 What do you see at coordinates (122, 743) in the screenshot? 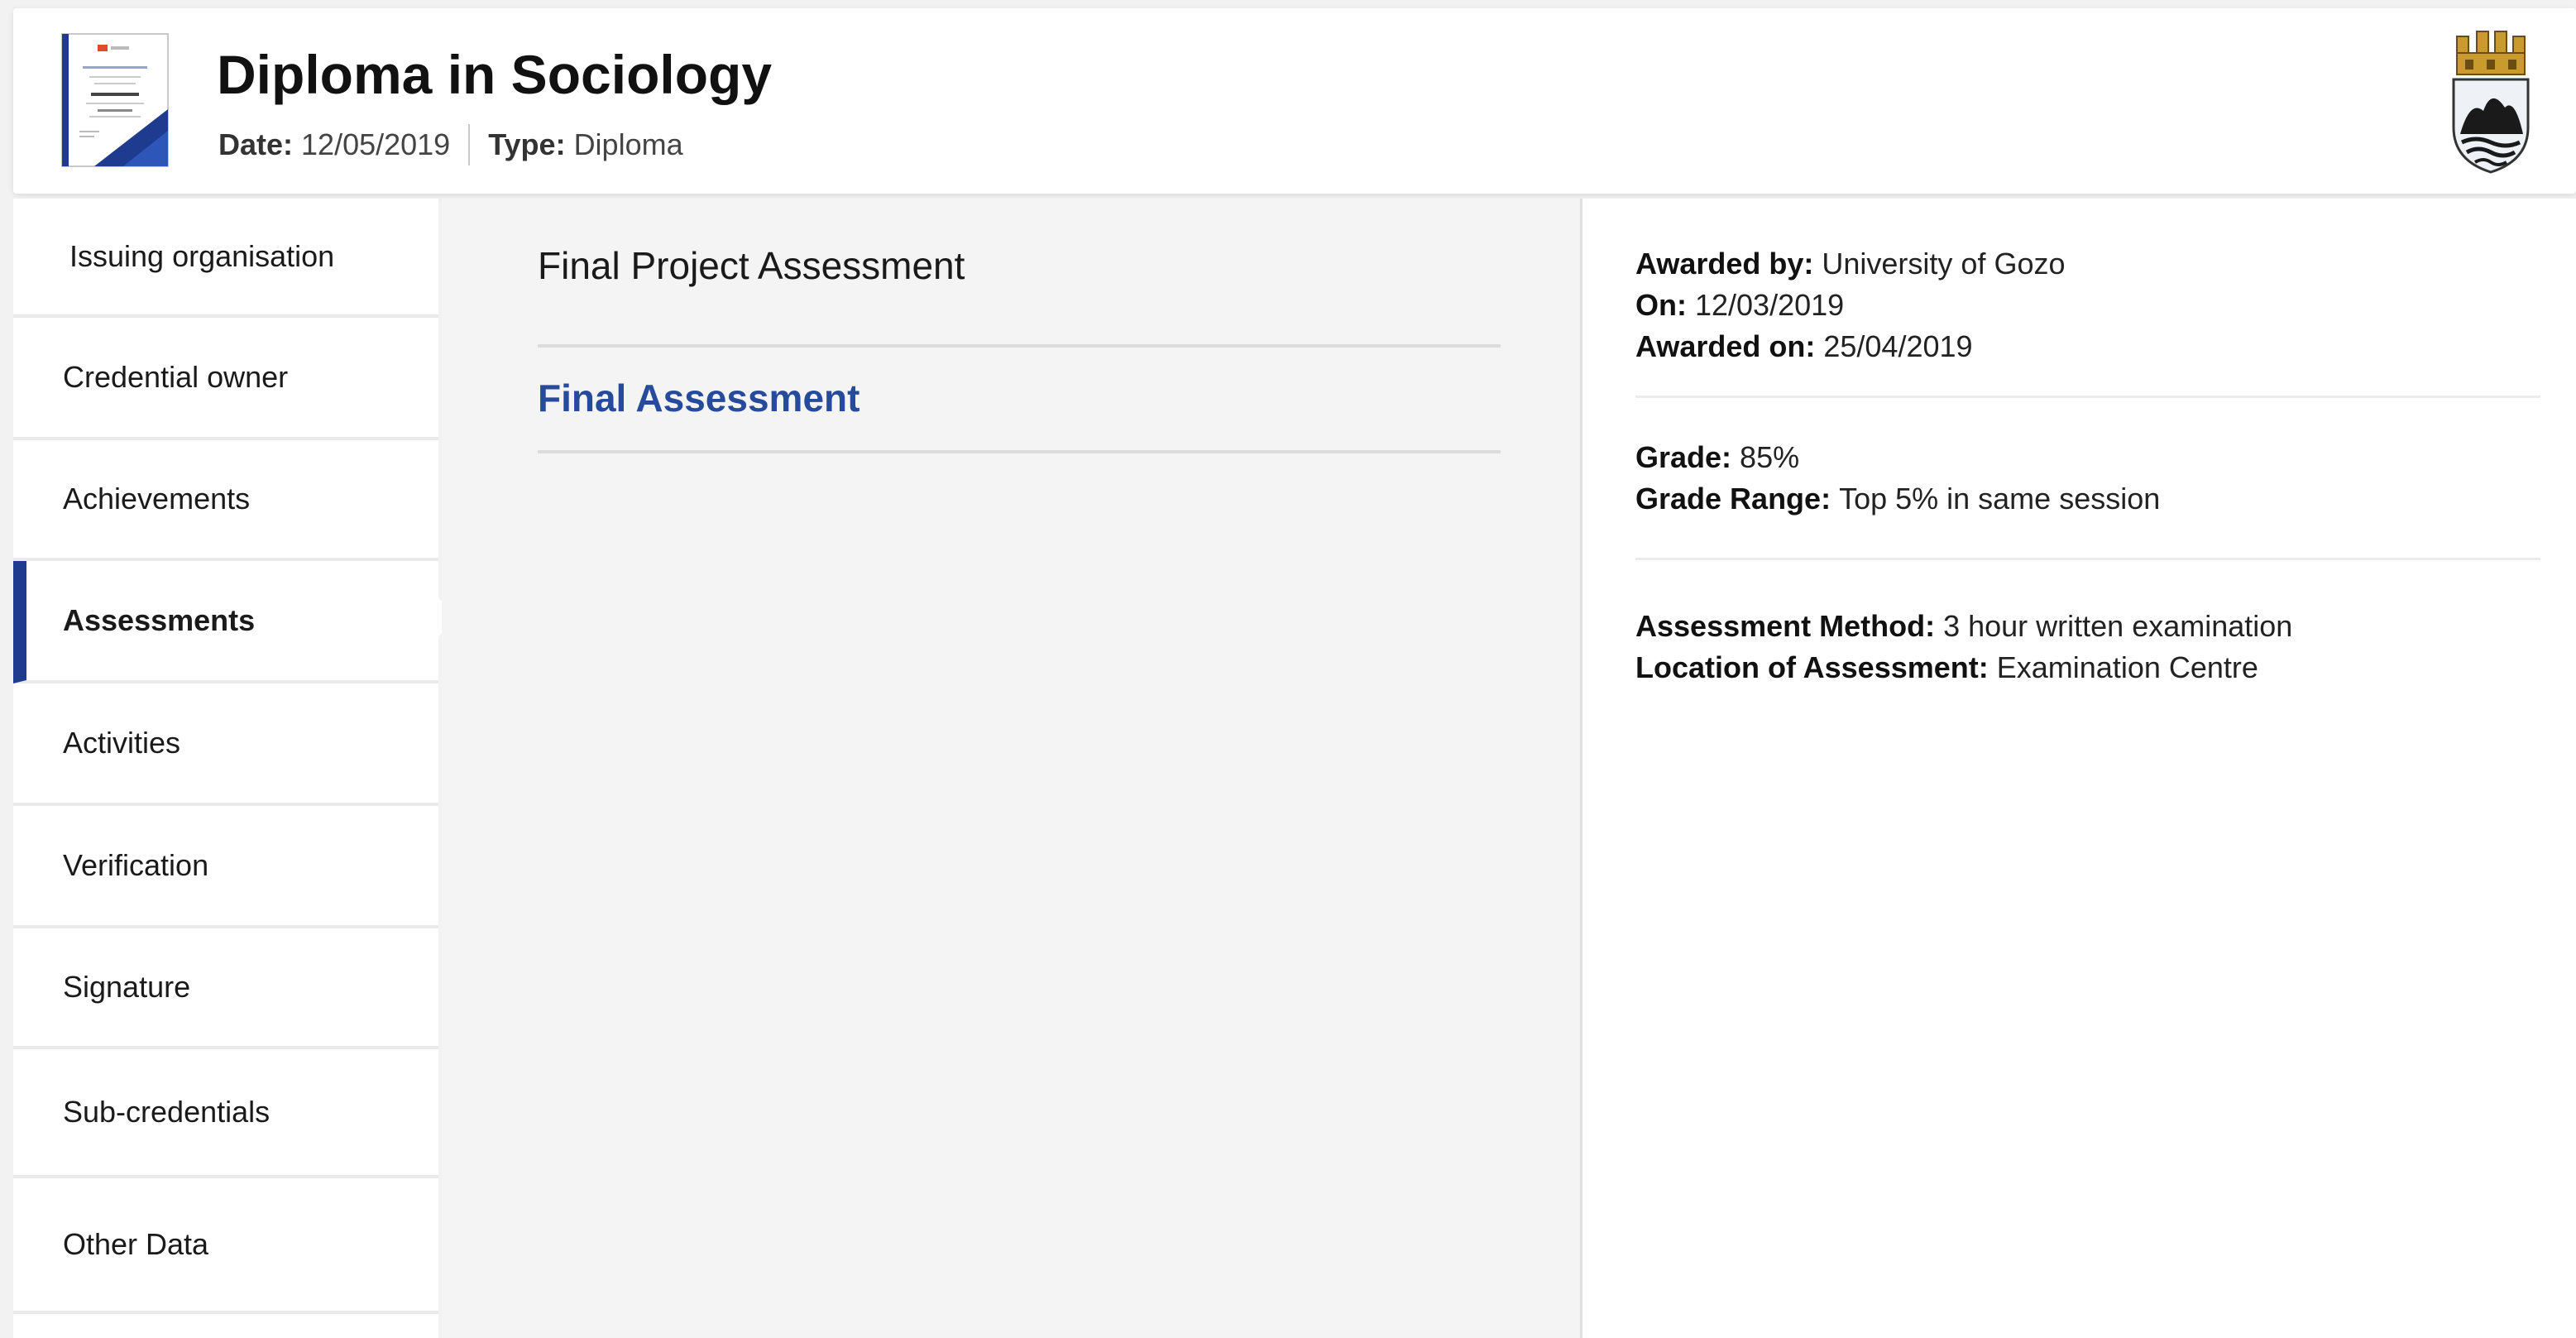
I see `sidebar-item-label: Activities` at bounding box center [122, 743].